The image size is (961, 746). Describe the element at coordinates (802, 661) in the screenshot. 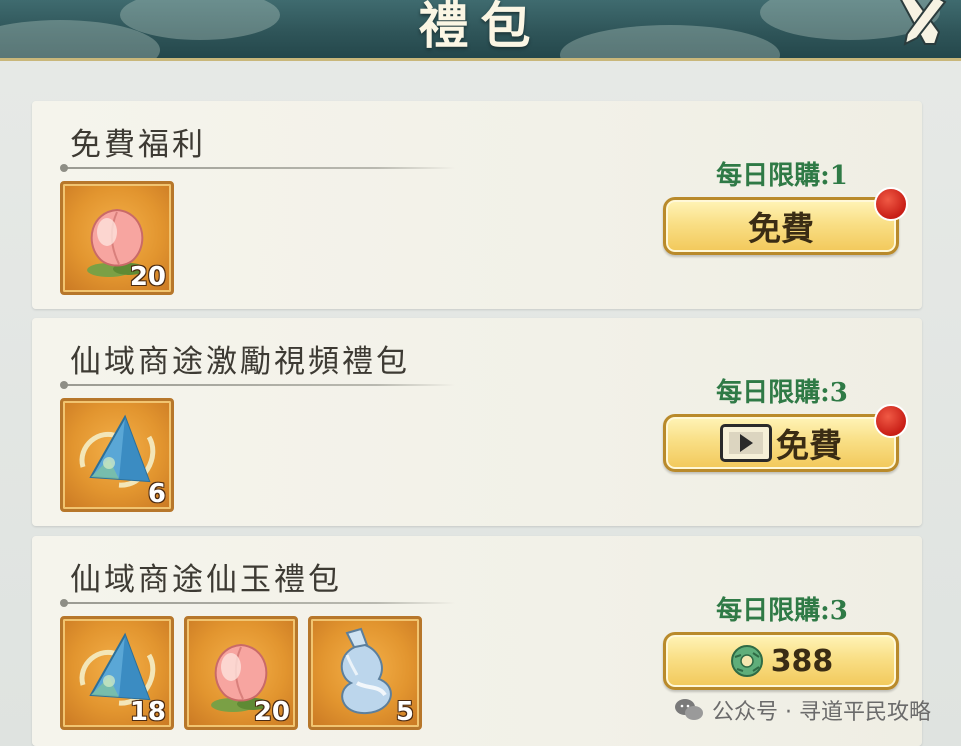

I see `price-label: 388` at that location.